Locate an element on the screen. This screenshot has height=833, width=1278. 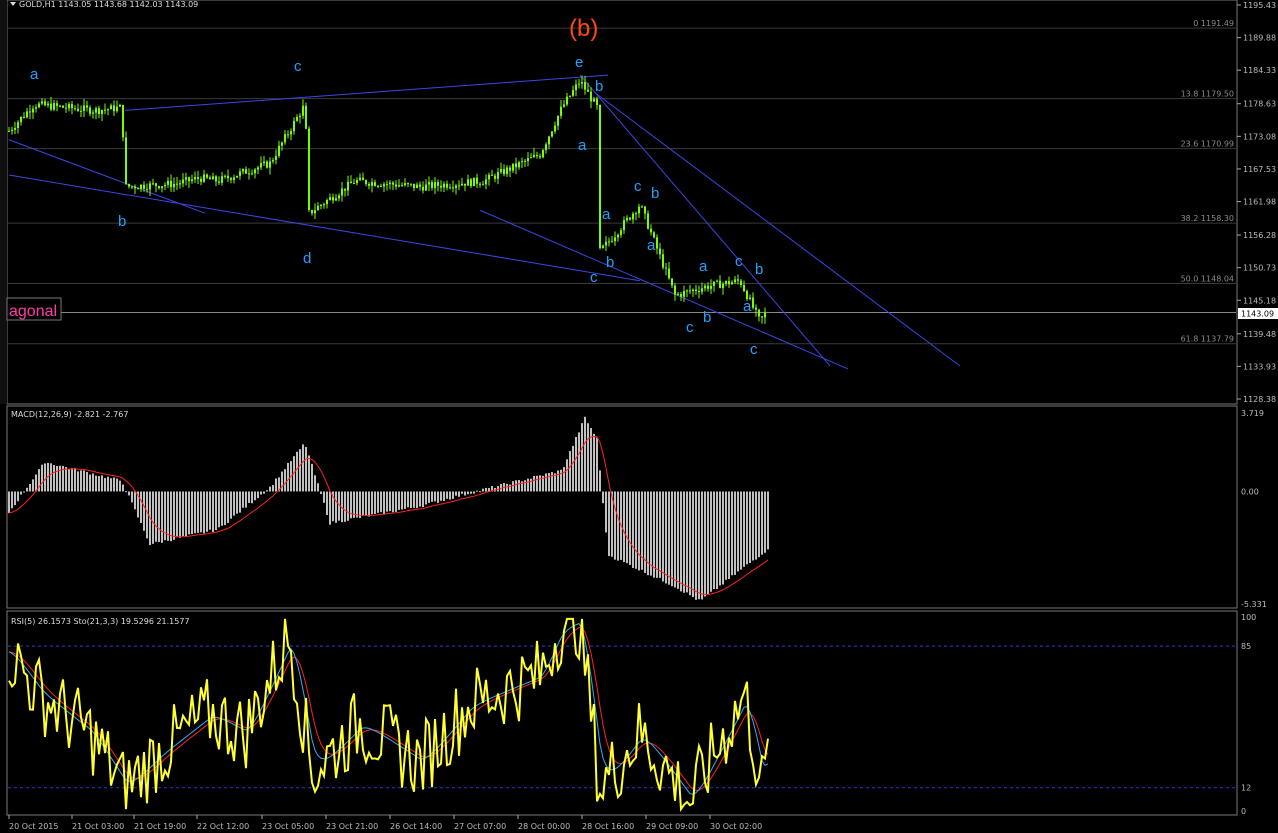
price-tick-label: 1150.73 is located at coordinates (1259, 268).